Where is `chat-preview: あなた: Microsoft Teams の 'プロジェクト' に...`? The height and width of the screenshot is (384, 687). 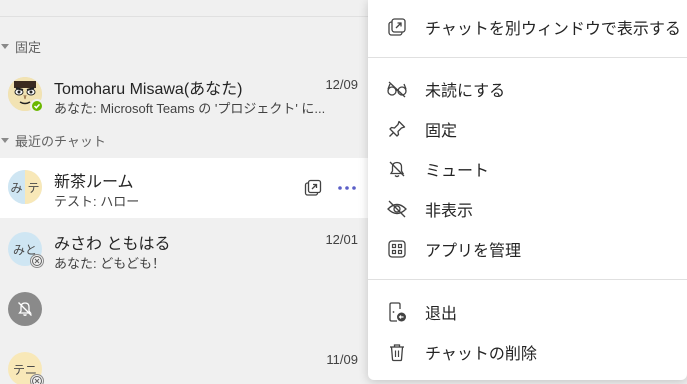
chat-preview: あなた: Microsoft Teams の 'プロジェクト' に... is located at coordinates (190, 108).